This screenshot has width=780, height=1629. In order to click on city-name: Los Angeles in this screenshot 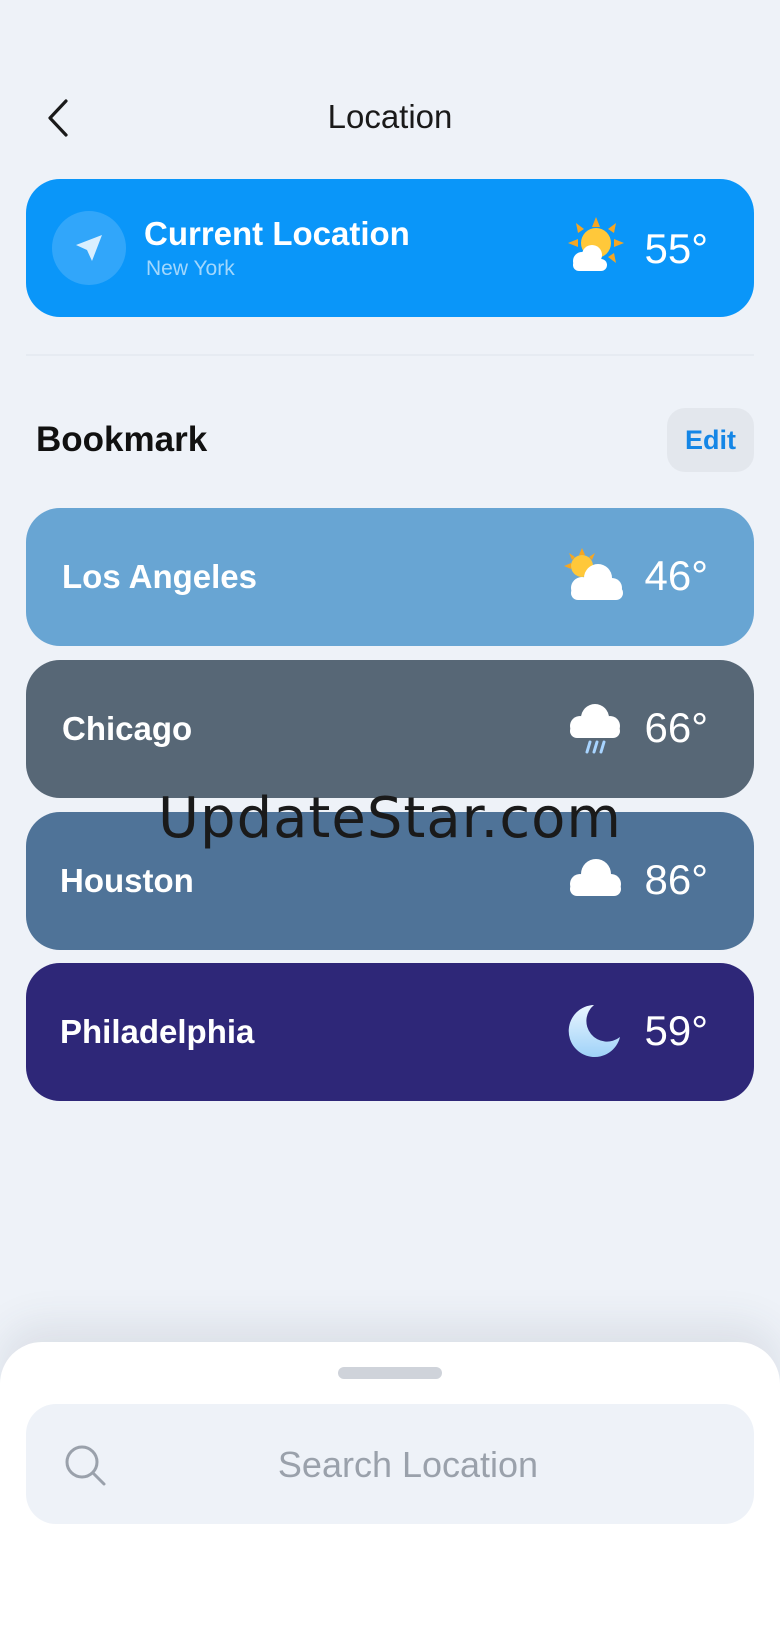, I will do `click(159, 576)`.